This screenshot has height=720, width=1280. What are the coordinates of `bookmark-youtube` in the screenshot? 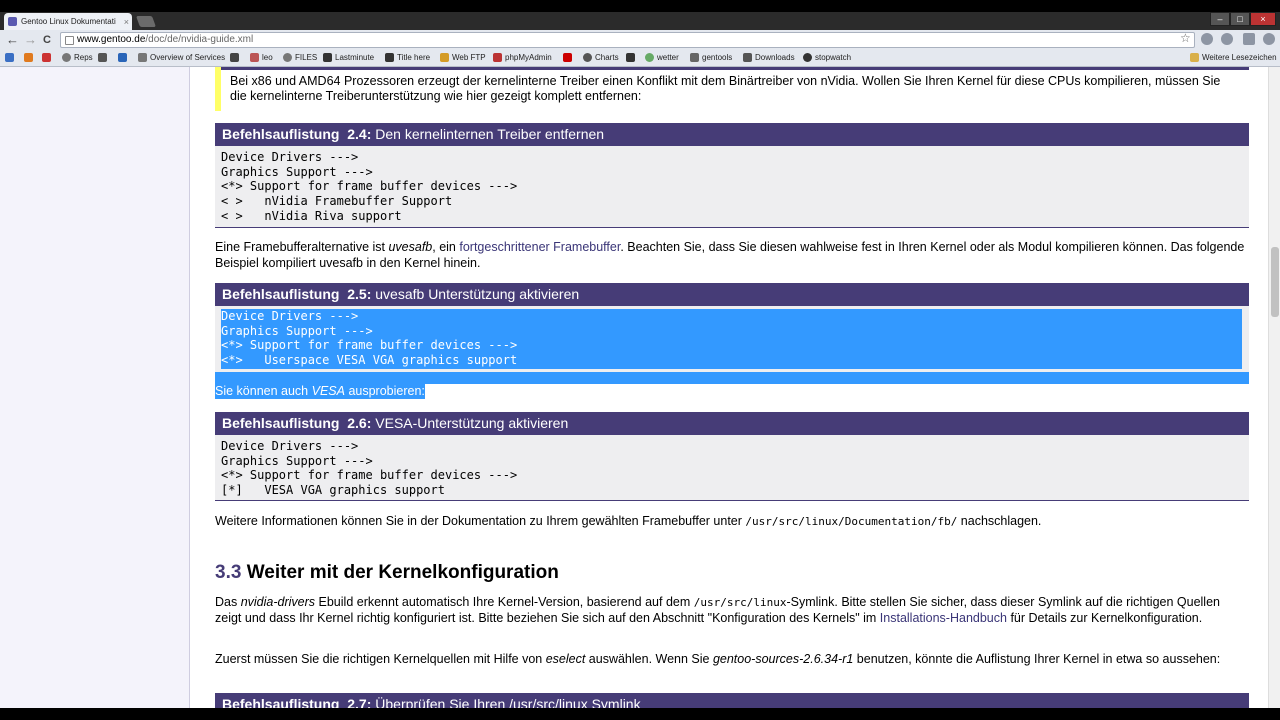 It's located at (569, 57).